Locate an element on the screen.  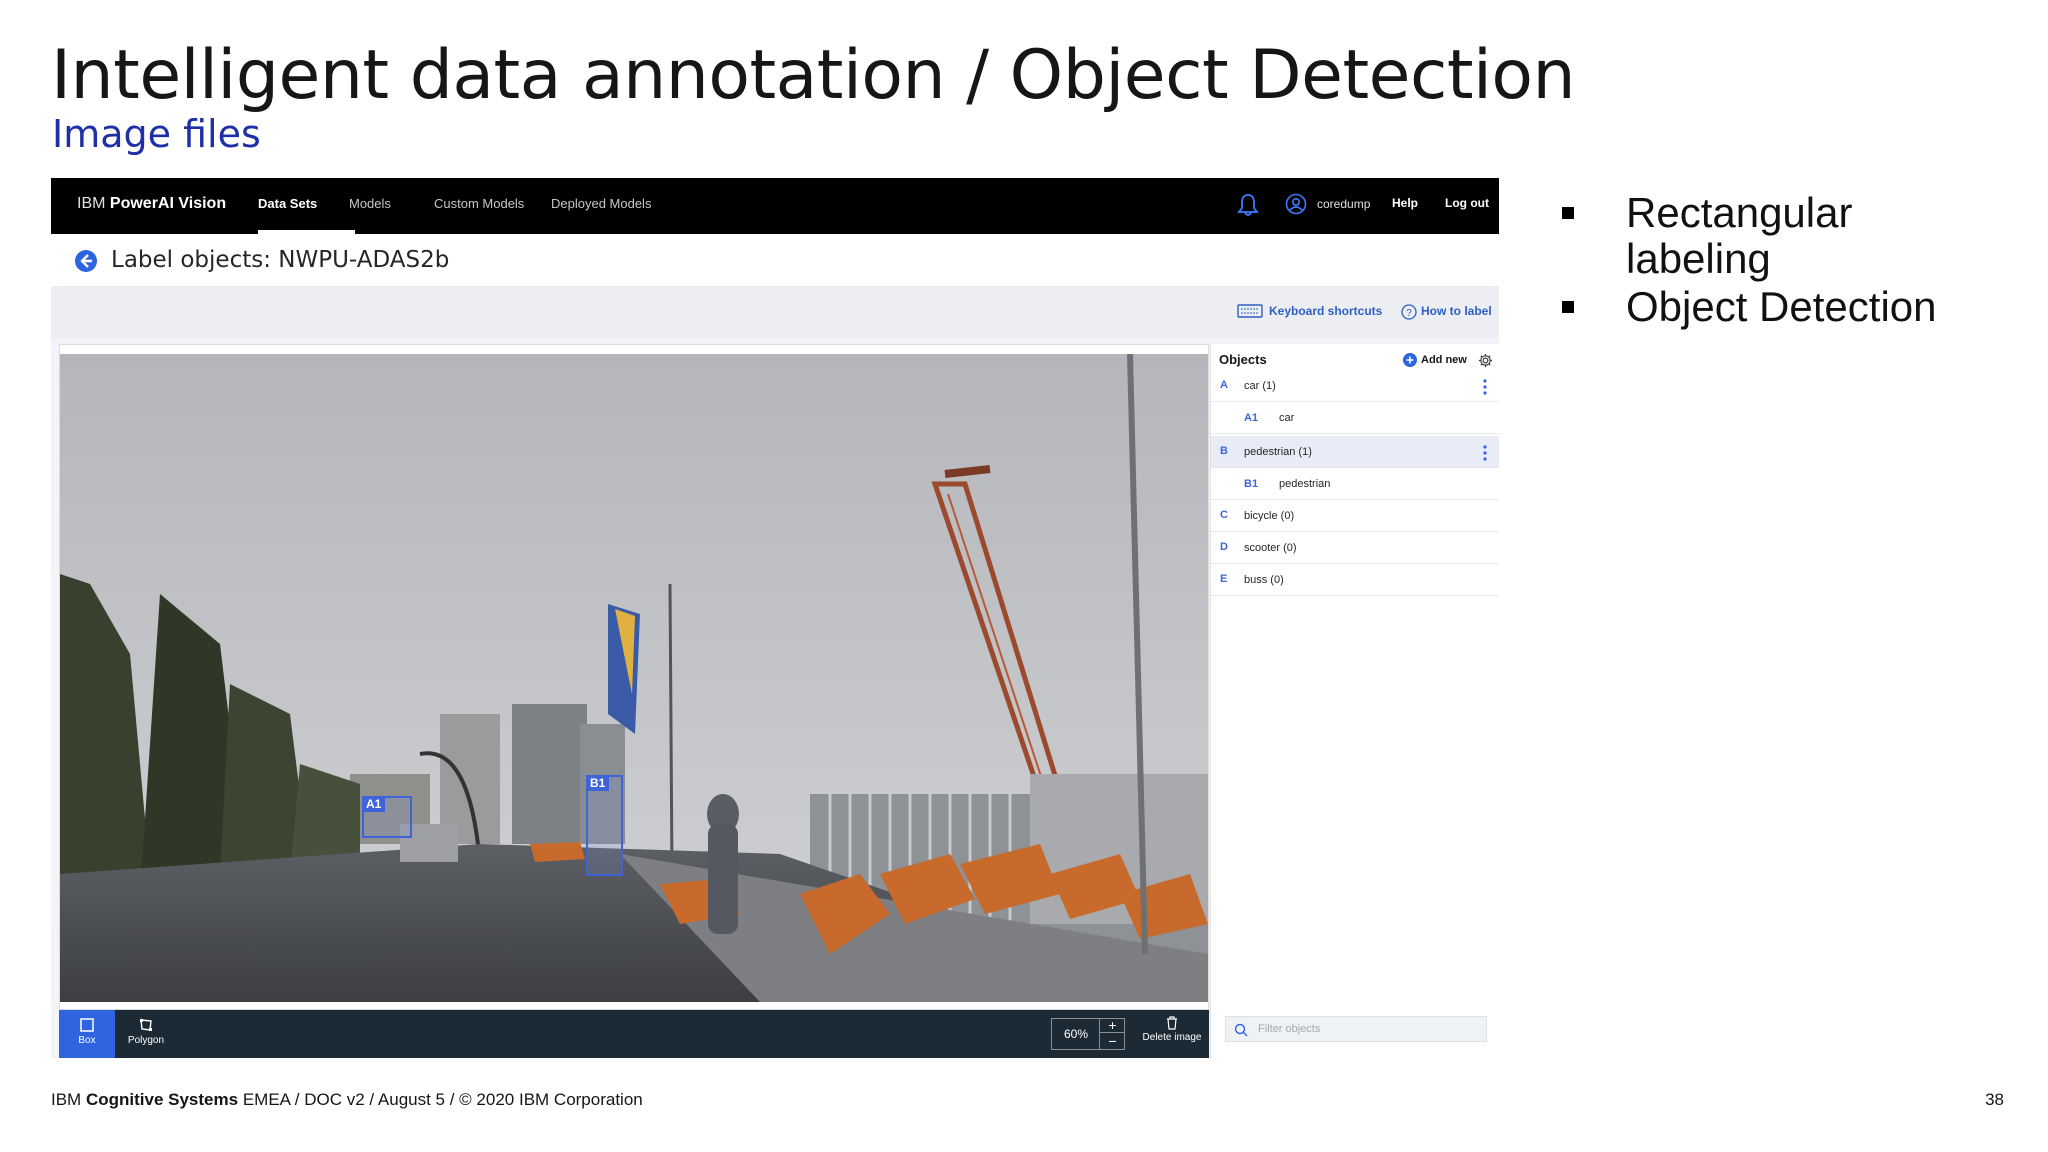
how-to-label-link: How to label is located at coordinates (1456, 311).